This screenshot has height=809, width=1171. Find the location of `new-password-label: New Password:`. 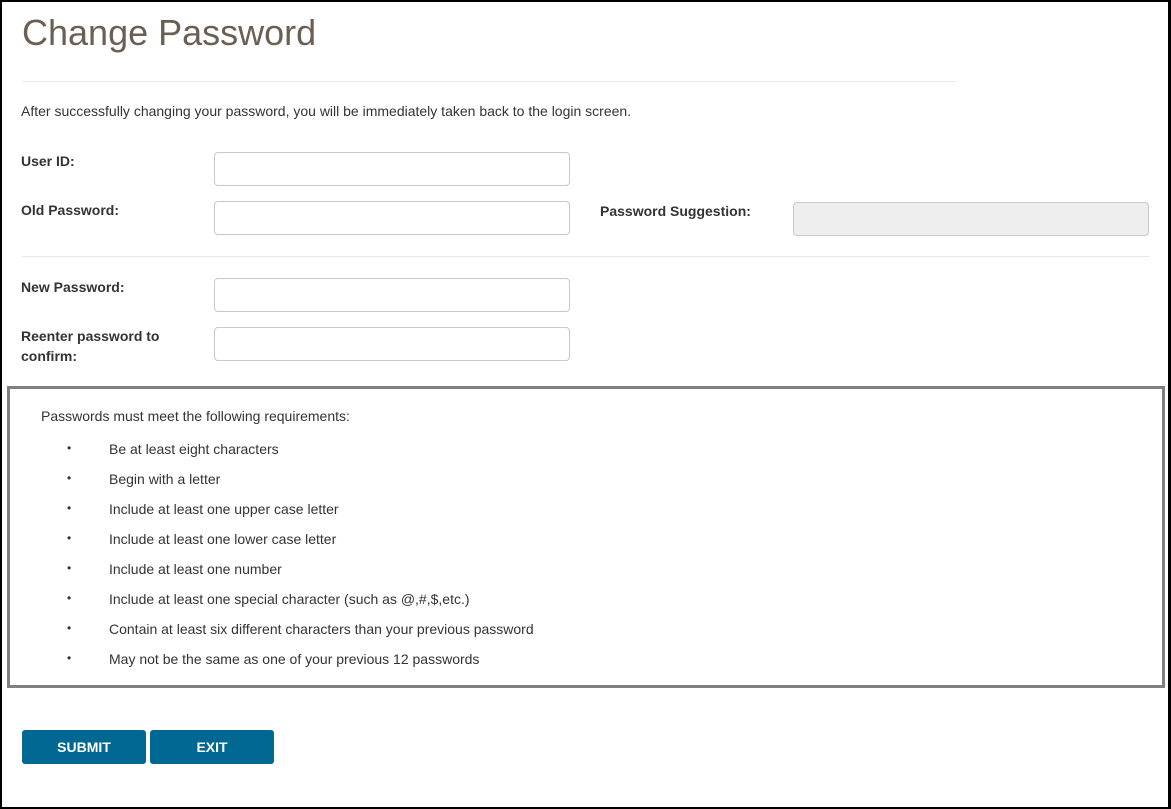

new-password-label: New Password: is located at coordinates (73, 287).